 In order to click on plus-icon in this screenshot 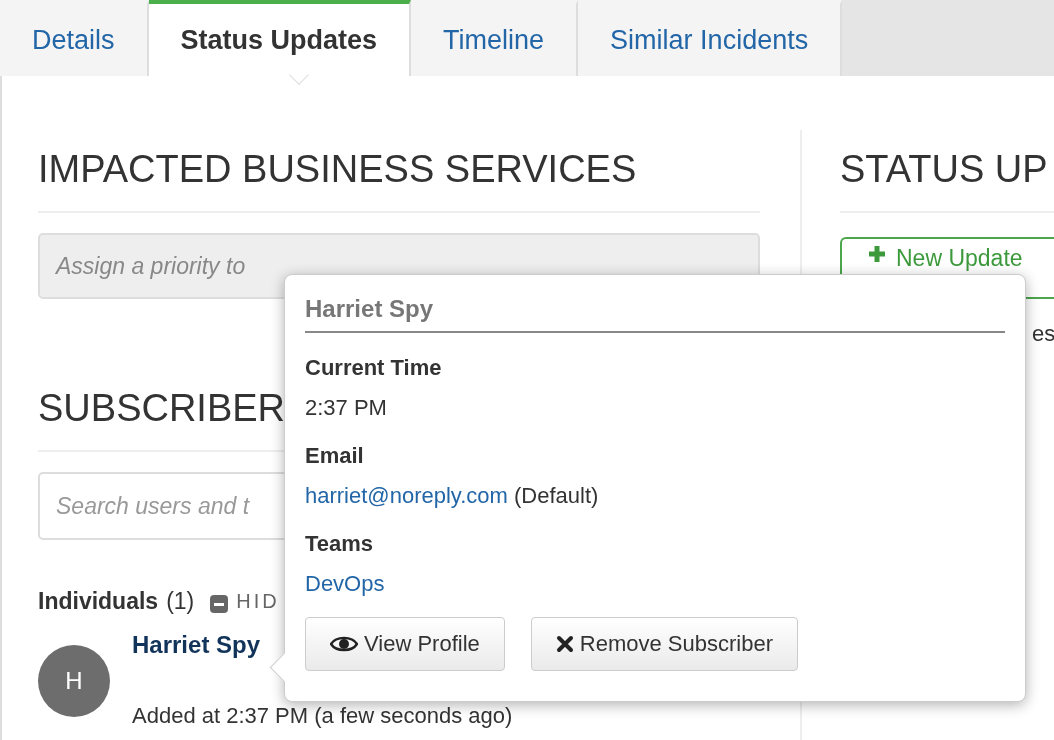, I will do `click(877, 254)`.